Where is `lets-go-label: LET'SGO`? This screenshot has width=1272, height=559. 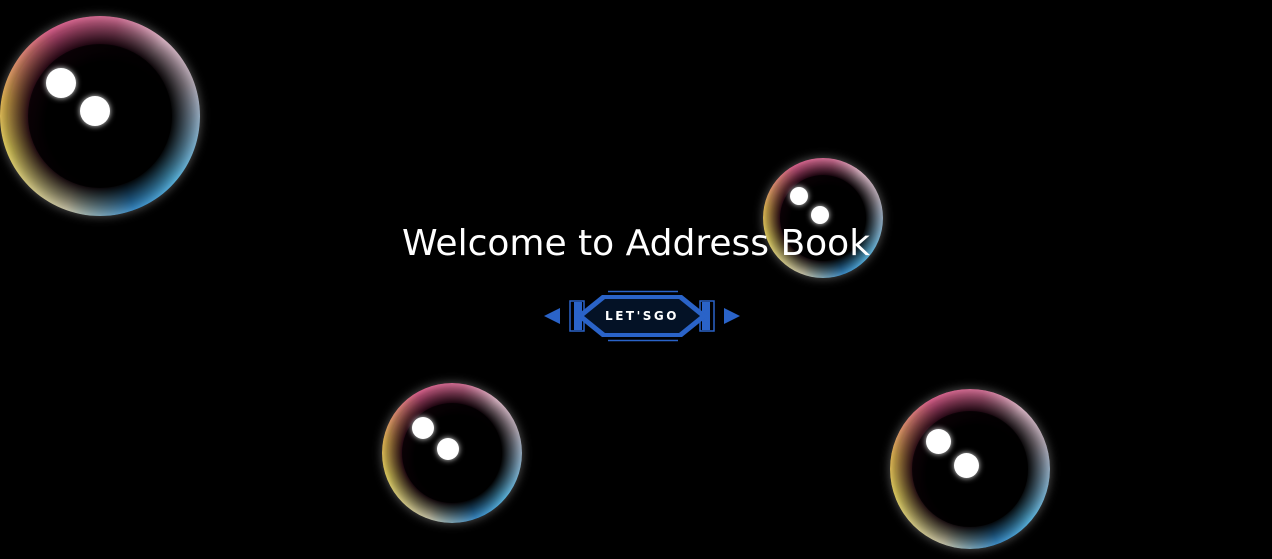
lets-go-label: LET'SGO is located at coordinates (642, 316).